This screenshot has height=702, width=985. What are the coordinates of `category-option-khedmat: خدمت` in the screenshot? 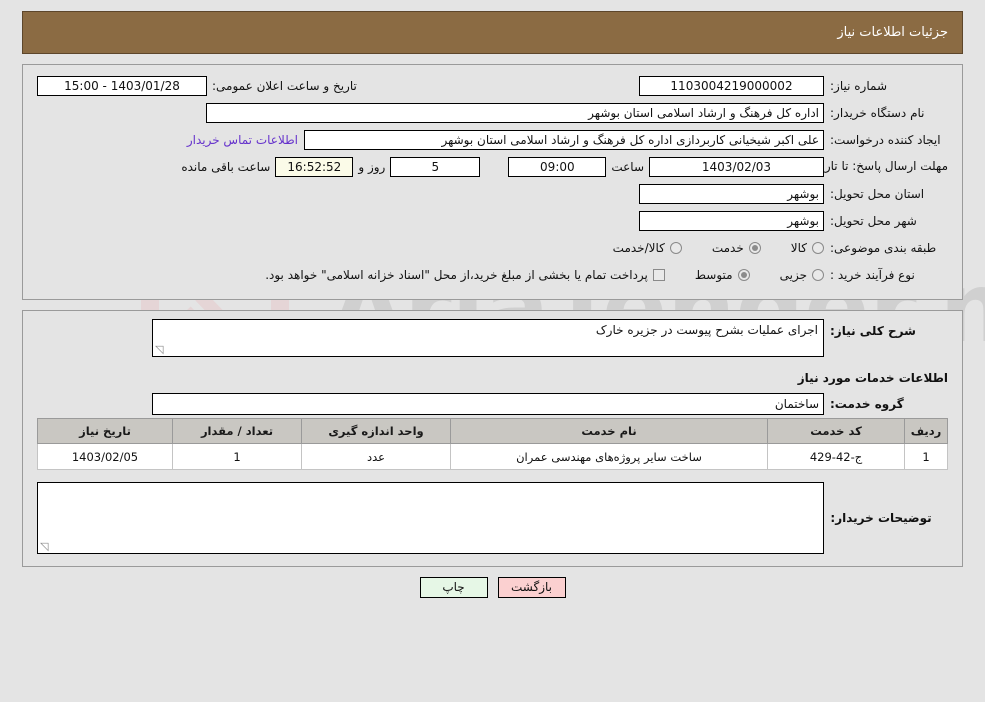 It's located at (736, 248).